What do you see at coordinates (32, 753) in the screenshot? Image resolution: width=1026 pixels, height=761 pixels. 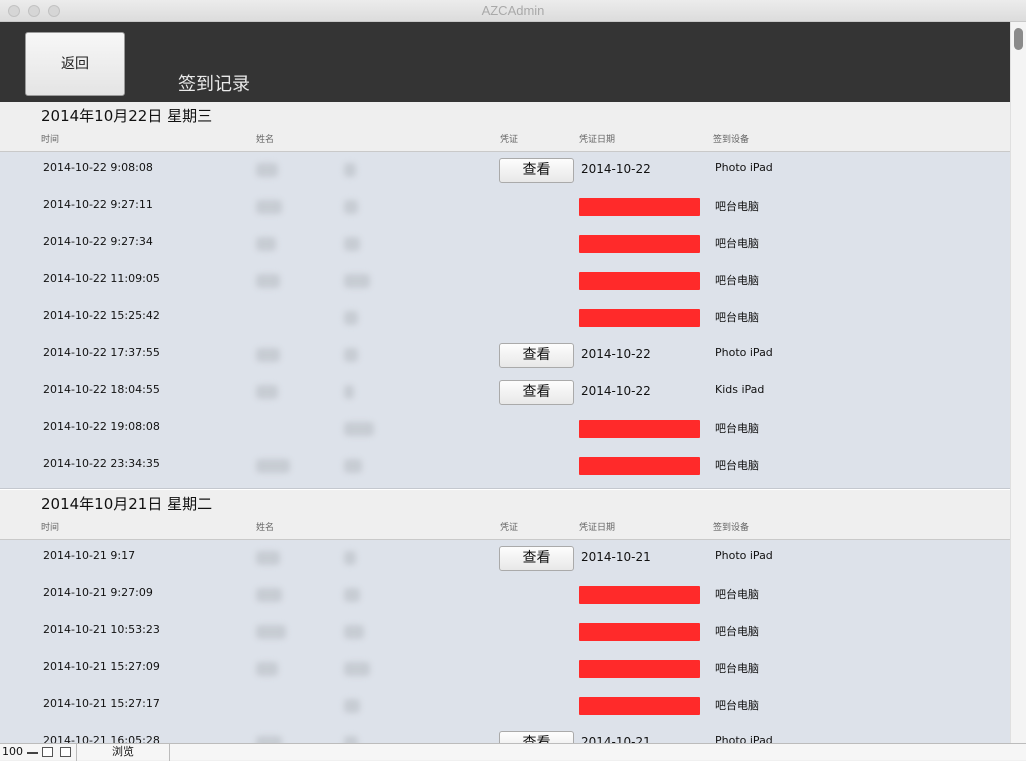 I see `zoom-out-icon` at bounding box center [32, 753].